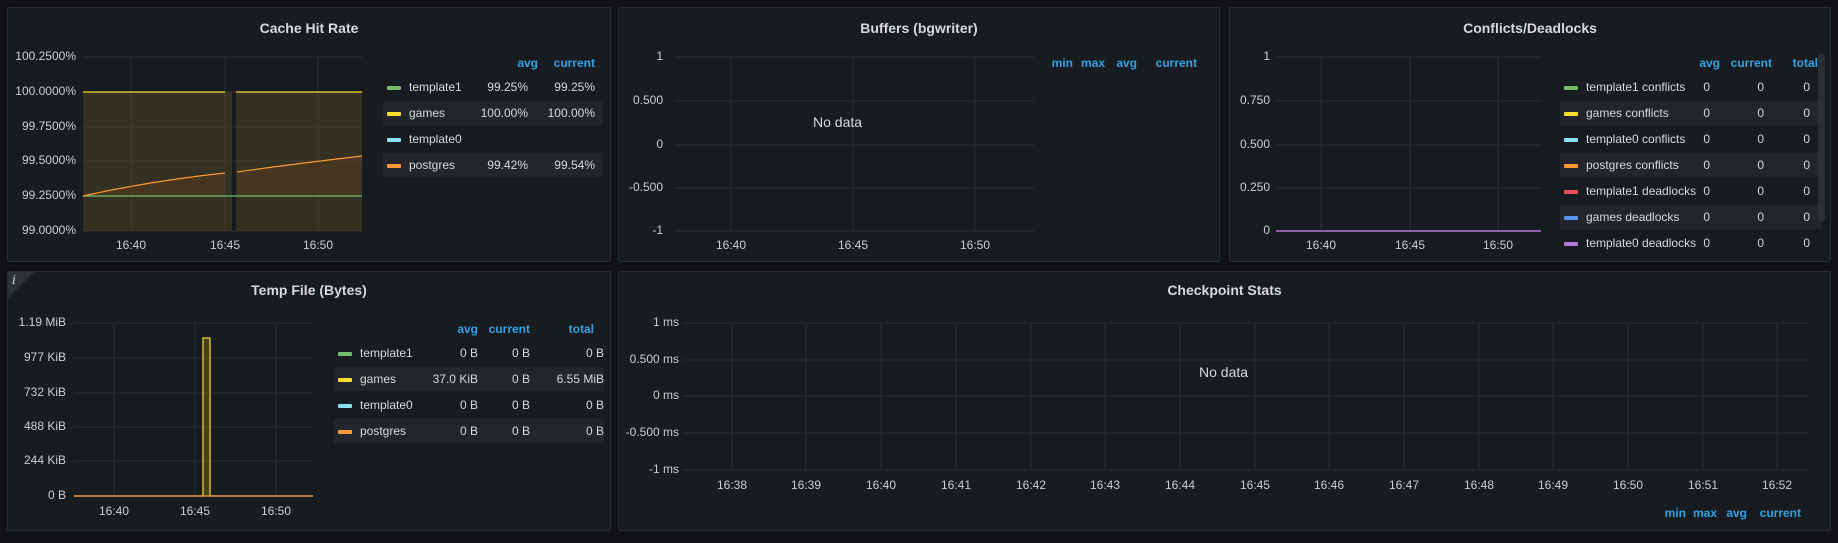  Describe the element at coordinates (1553, 485) in the screenshot. I see `x-tick: 16:49` at that location.